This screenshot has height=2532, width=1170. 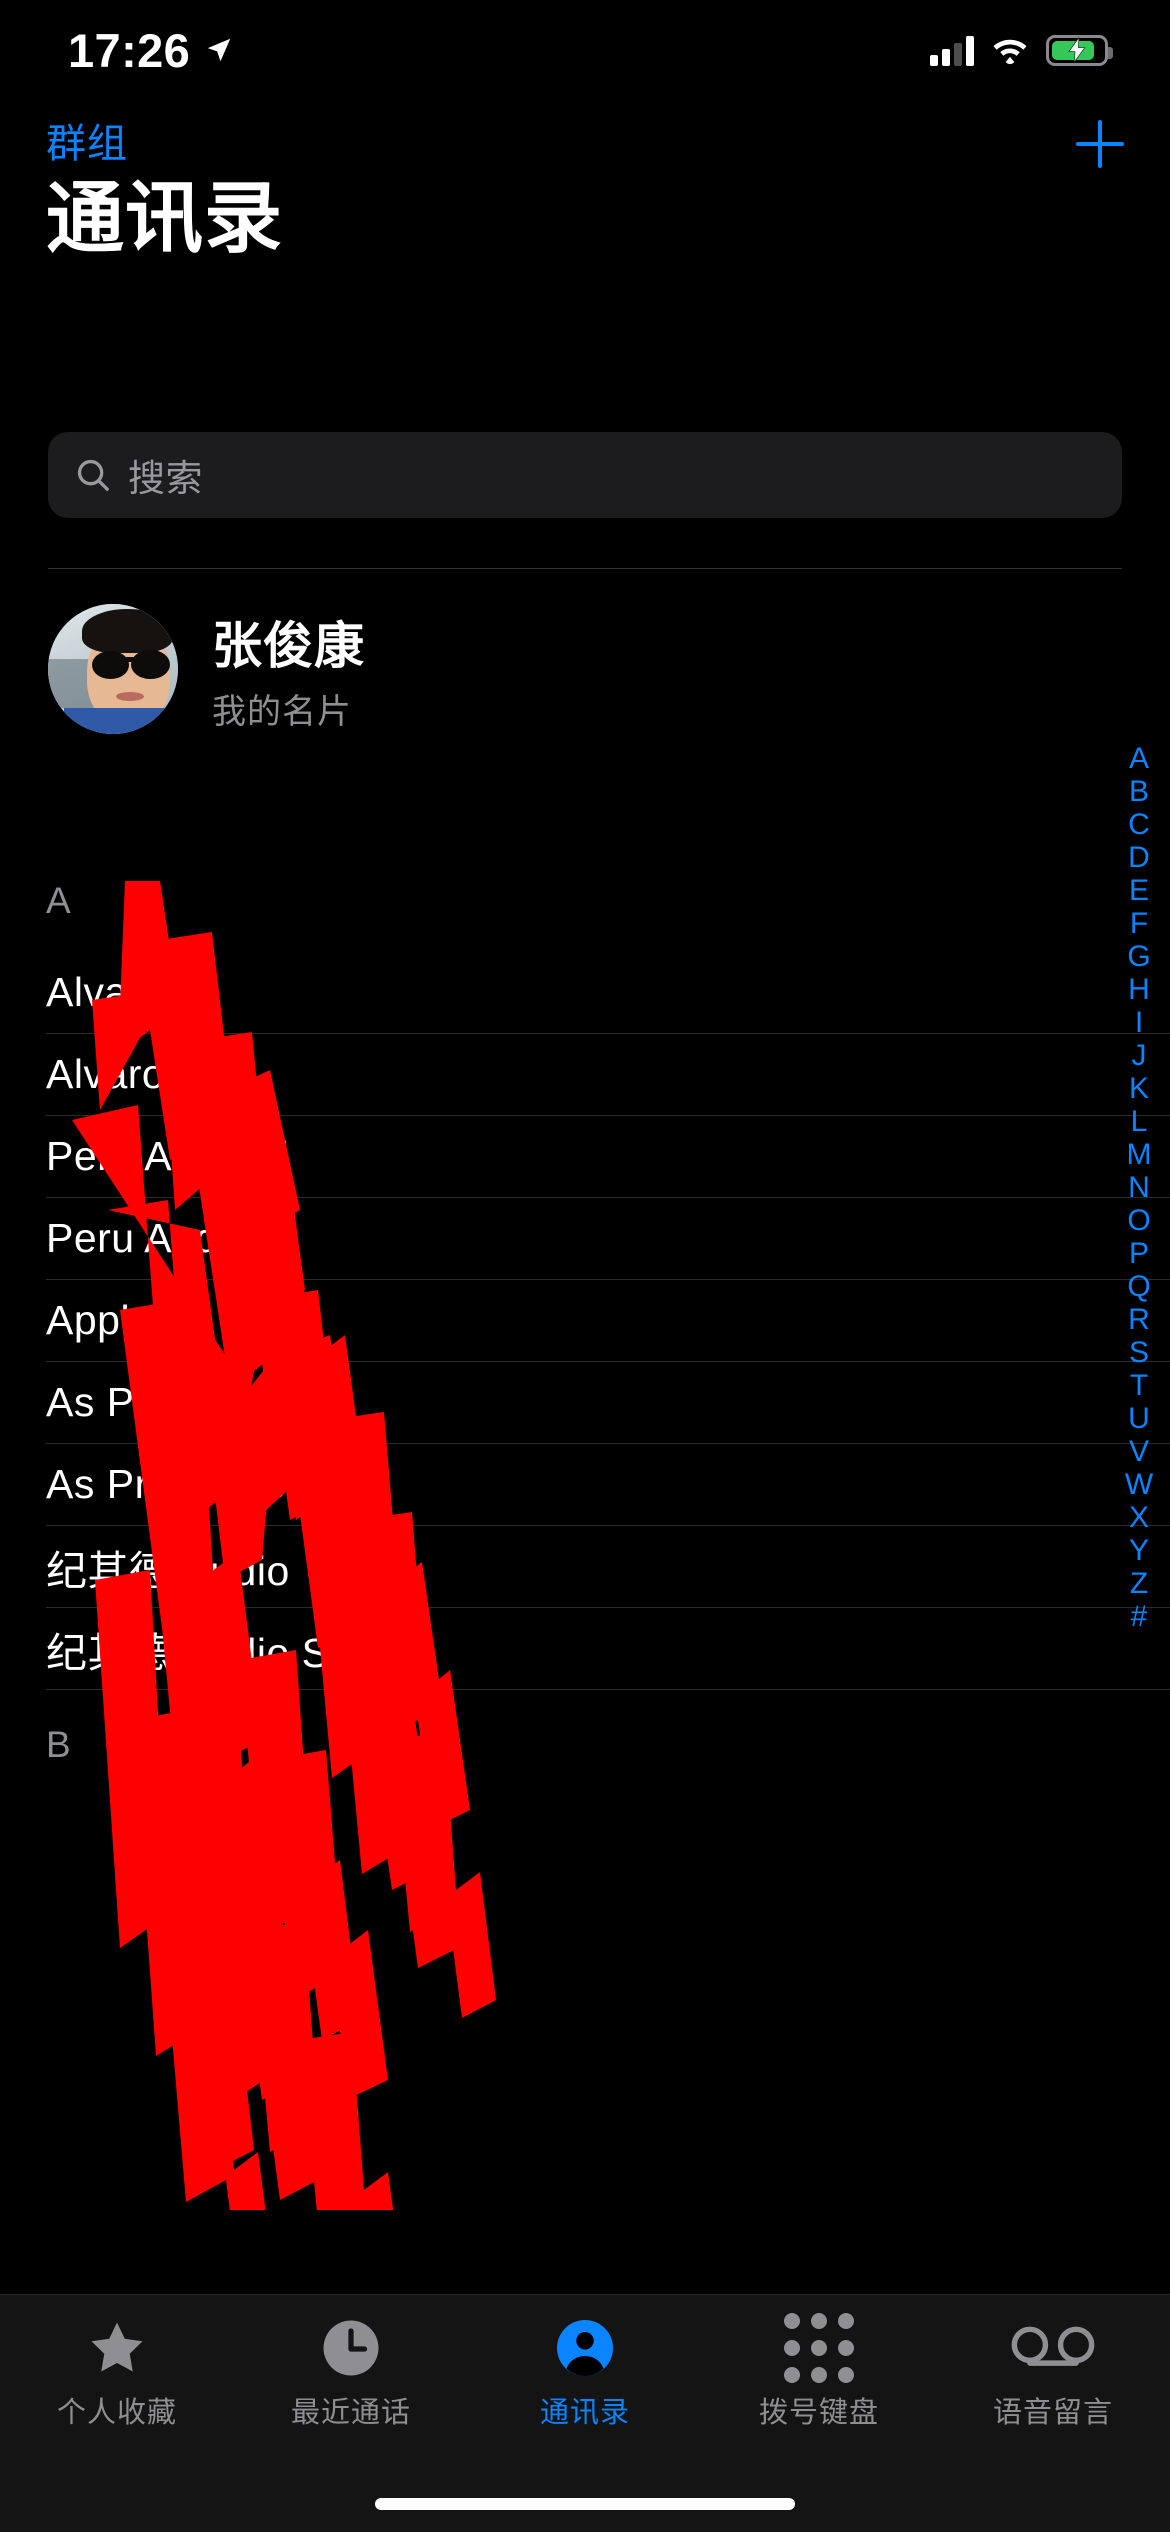 What do you see at coordinates (113, 1320) in the screenshot?
I see `contact-name: Apple (` at bounding box center [113, 1320].